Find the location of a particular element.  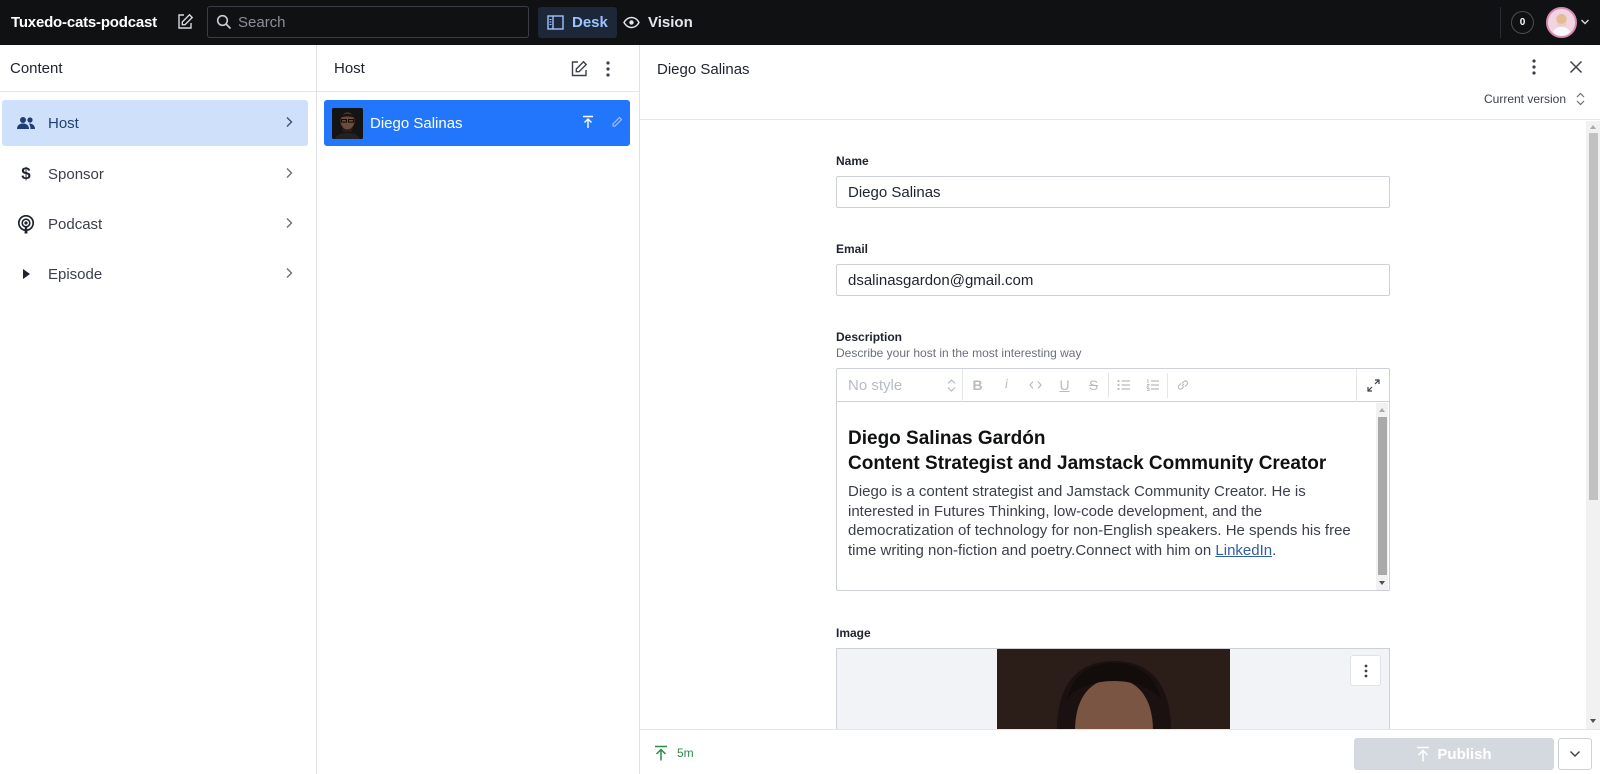

bullet-list-button is located at coordinates (1123, 385).